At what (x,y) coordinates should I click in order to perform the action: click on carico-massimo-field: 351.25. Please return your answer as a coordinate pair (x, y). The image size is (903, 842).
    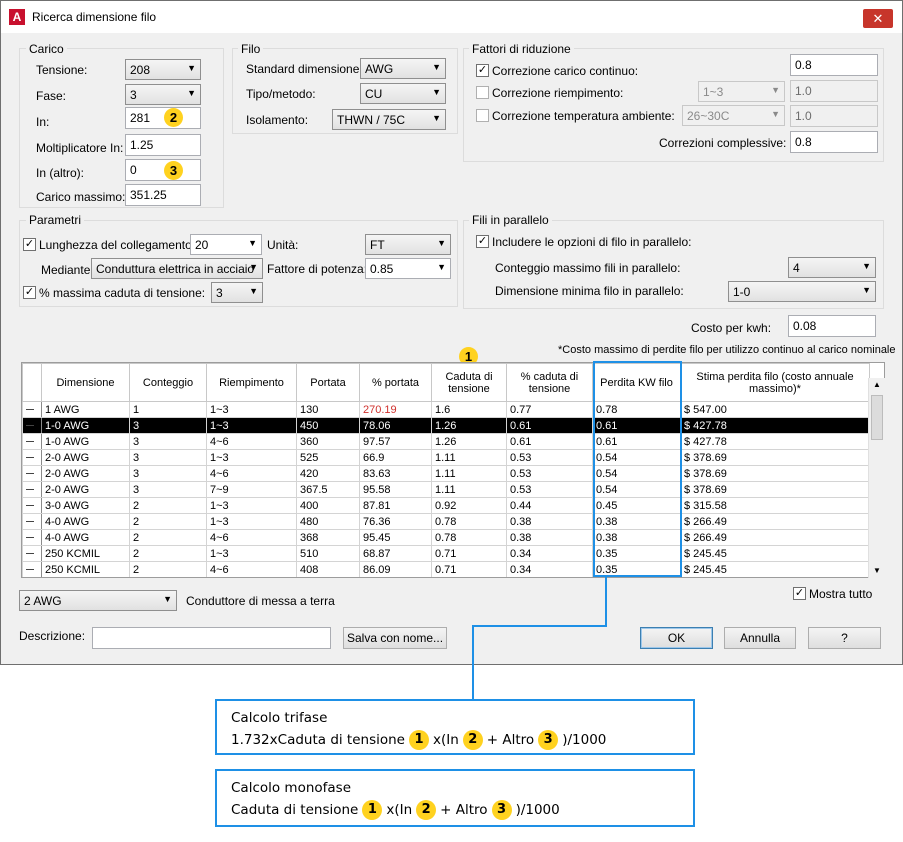
    Looking at the image, I should click on (163, 195).